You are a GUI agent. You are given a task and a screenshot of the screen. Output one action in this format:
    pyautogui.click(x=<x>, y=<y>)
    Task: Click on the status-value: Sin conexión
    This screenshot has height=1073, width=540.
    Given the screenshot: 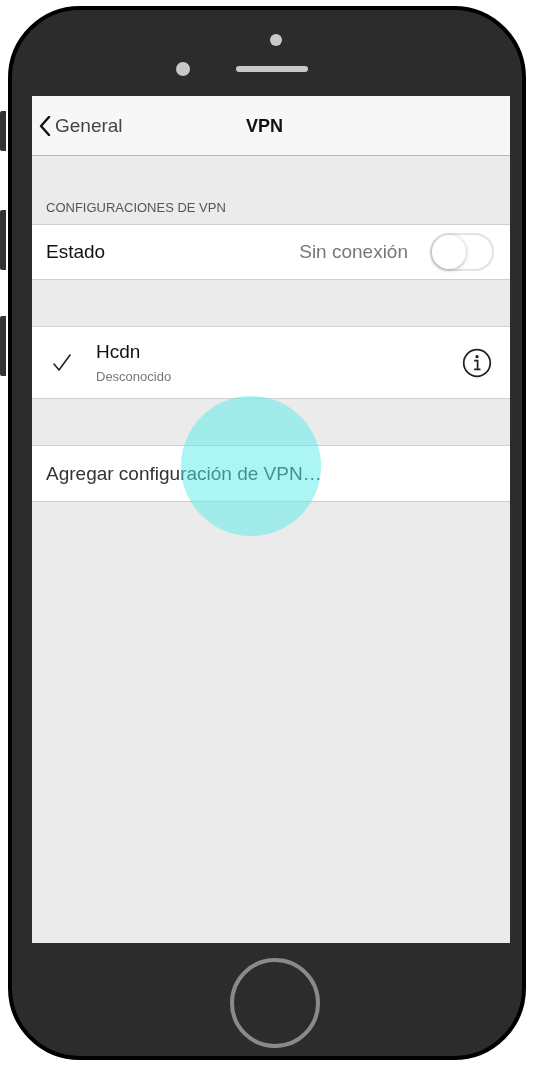 What is the action you would take?
    pyautogui.click(x=353, y=252)
    